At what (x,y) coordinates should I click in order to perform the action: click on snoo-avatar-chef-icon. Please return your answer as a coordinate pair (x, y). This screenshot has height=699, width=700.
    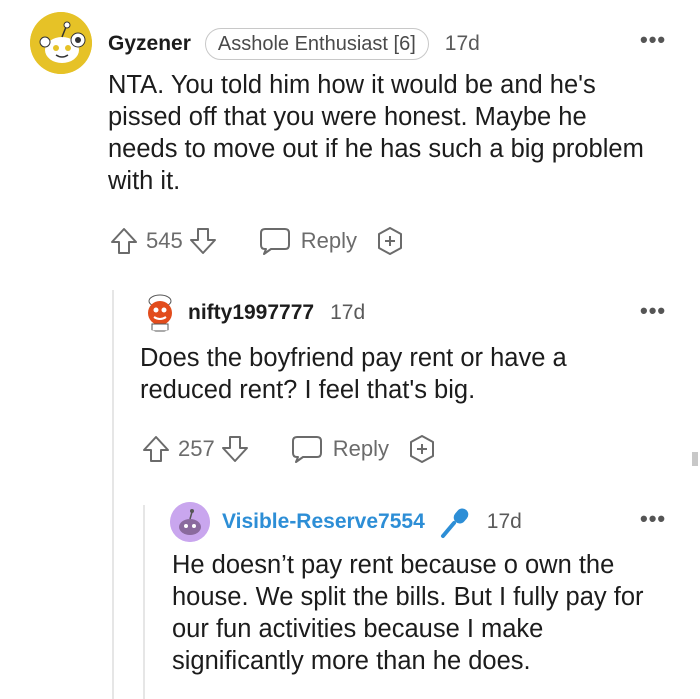
    Looking at the image, I should click on (160, 313).